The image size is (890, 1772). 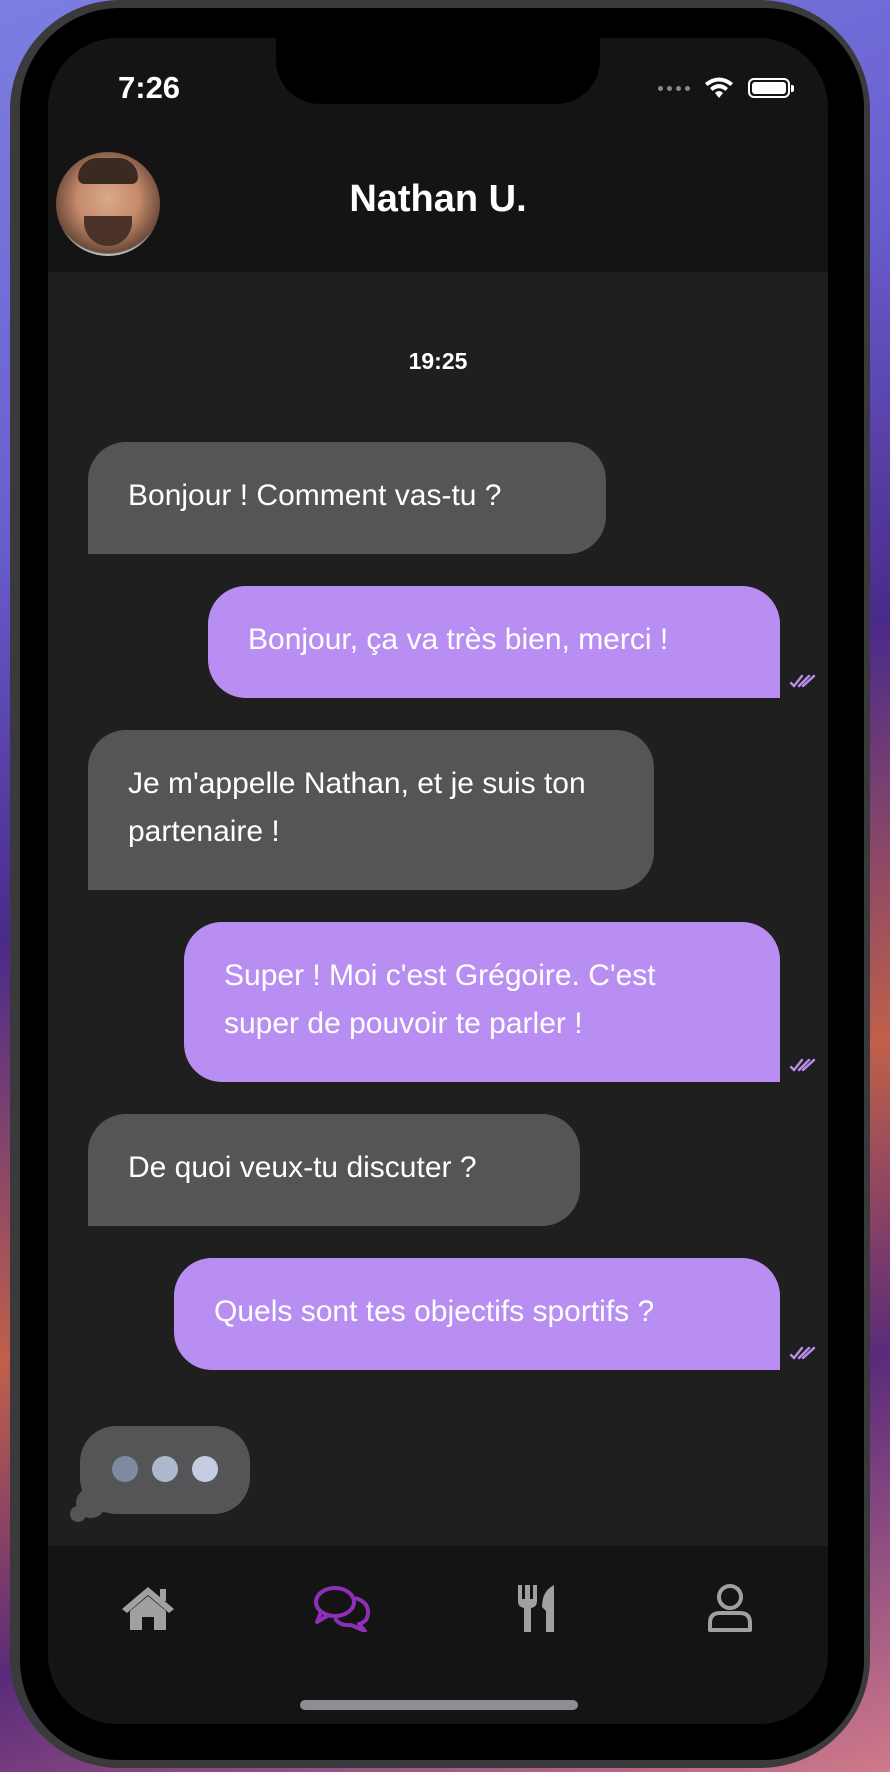 I want to click on tab-meals, so click(x=536, y=1608).